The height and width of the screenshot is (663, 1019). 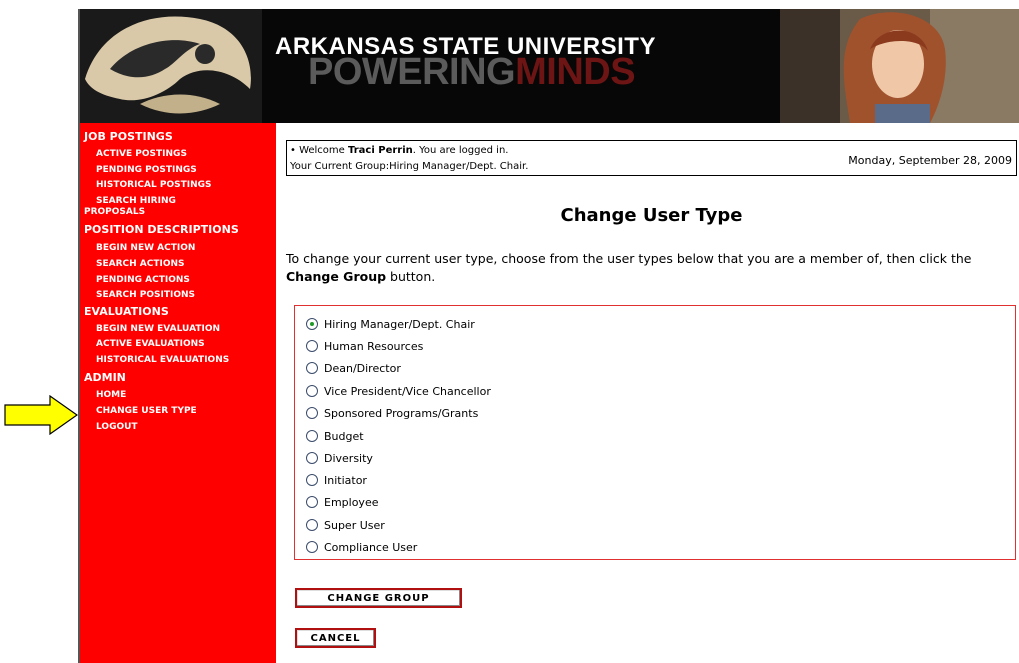 What do you see at coordinates (651, 215) in the screenshot?
I see `page-title: Change User Type` at bounding box center [651, 215].